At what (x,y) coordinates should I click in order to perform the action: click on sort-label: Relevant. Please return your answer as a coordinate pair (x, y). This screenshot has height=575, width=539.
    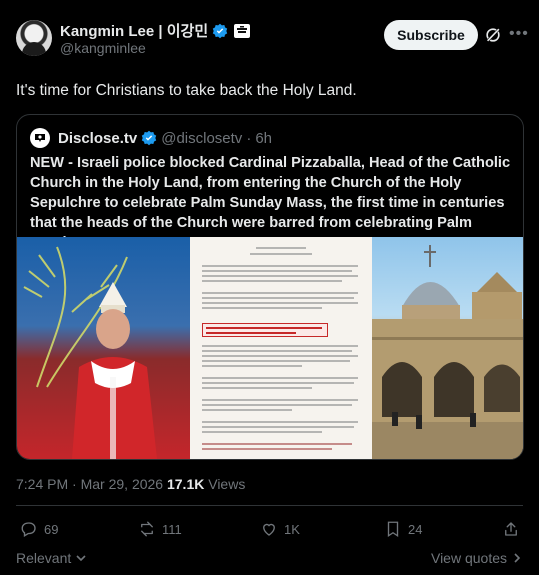
    Looking at the image, I should click on (44, 558).